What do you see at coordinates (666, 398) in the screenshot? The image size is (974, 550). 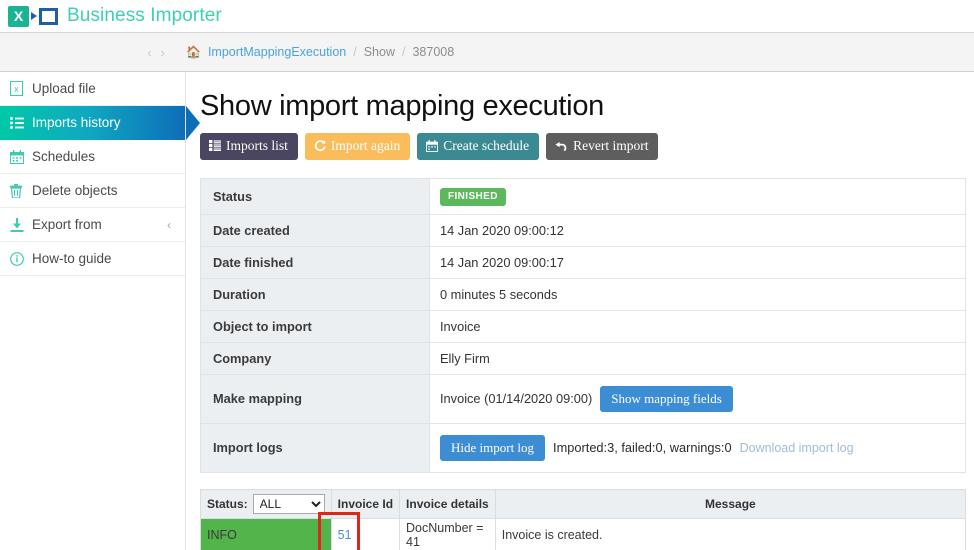 I see `show-mapping-fields-button: Show mapping fields` at bounding box center [666, 398].